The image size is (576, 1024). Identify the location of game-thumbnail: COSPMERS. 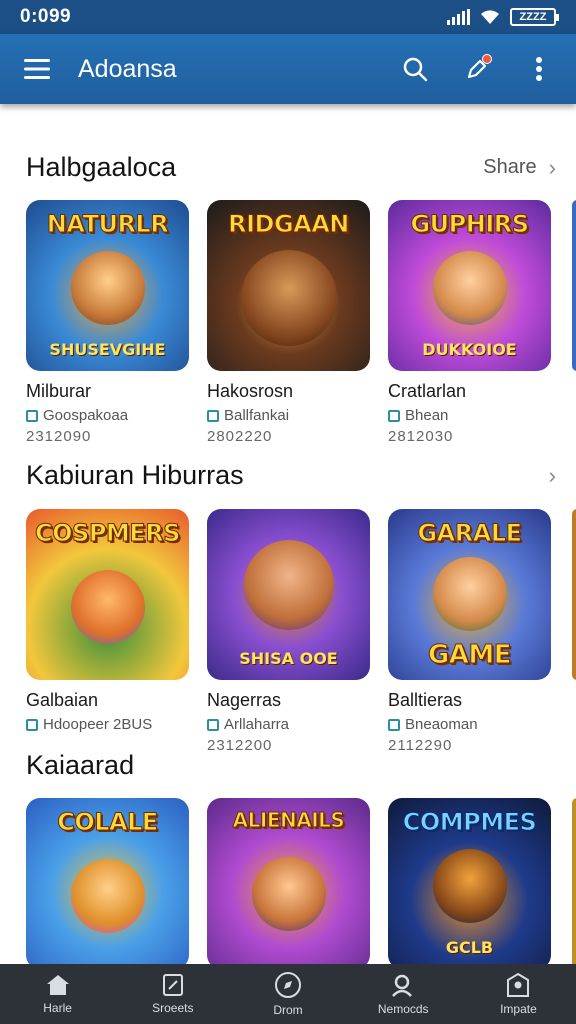
(107, 594).